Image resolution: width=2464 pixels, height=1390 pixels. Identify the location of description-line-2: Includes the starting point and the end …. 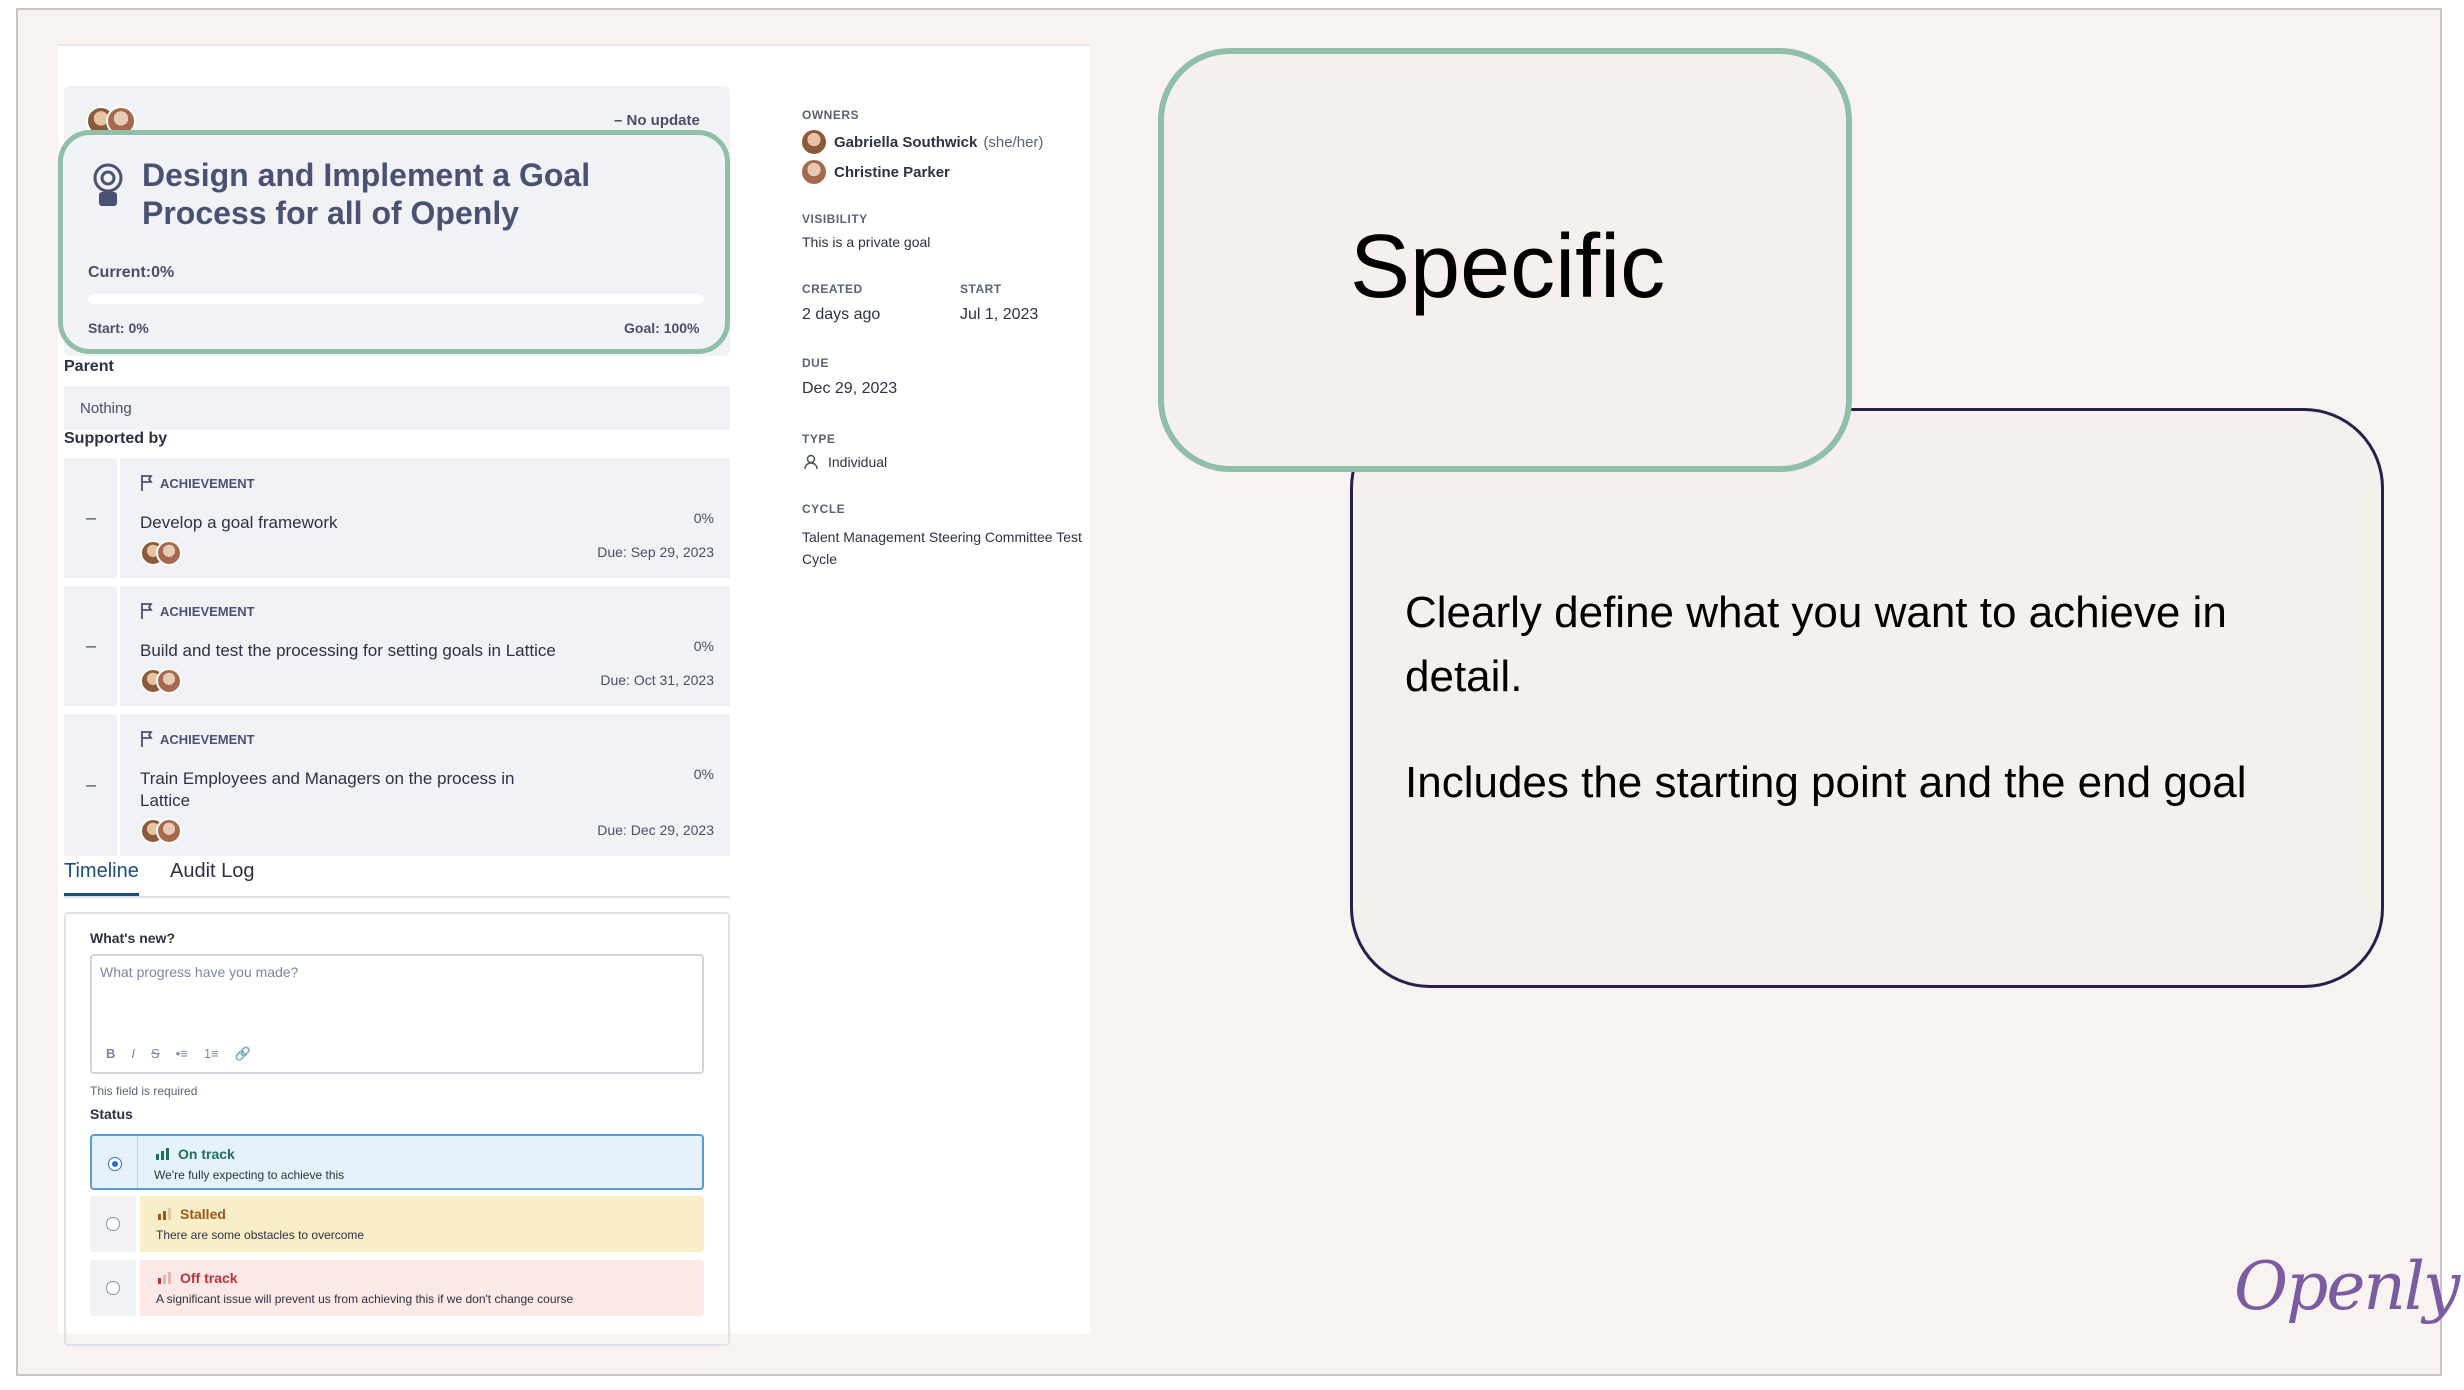
(1826, 782).